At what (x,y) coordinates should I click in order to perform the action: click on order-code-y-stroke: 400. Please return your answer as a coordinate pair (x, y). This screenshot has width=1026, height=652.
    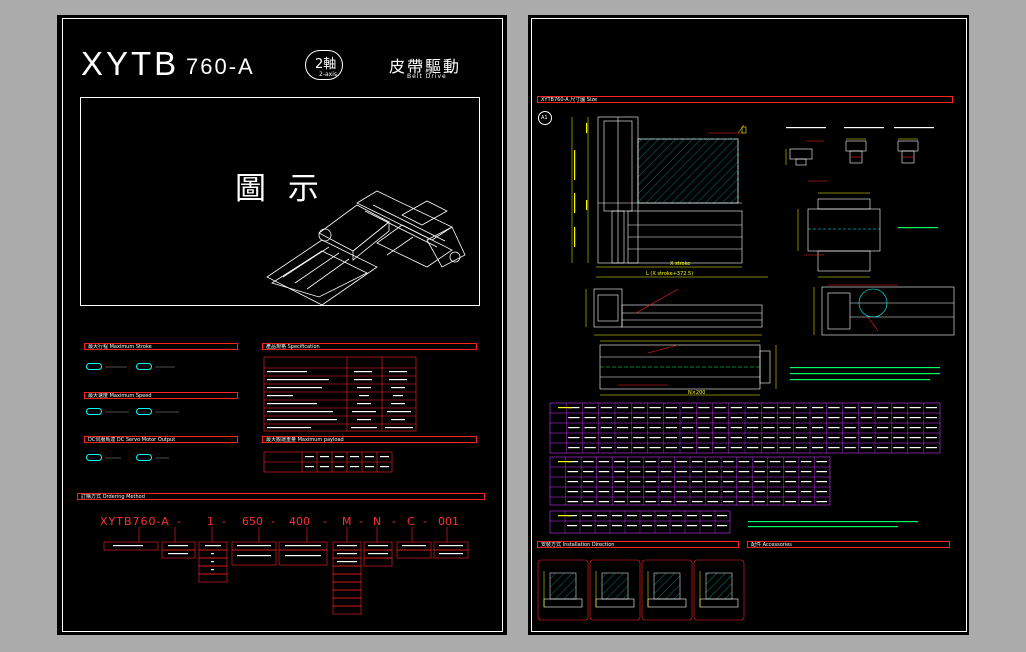
    Looking at the image, I should click on (299, 521).